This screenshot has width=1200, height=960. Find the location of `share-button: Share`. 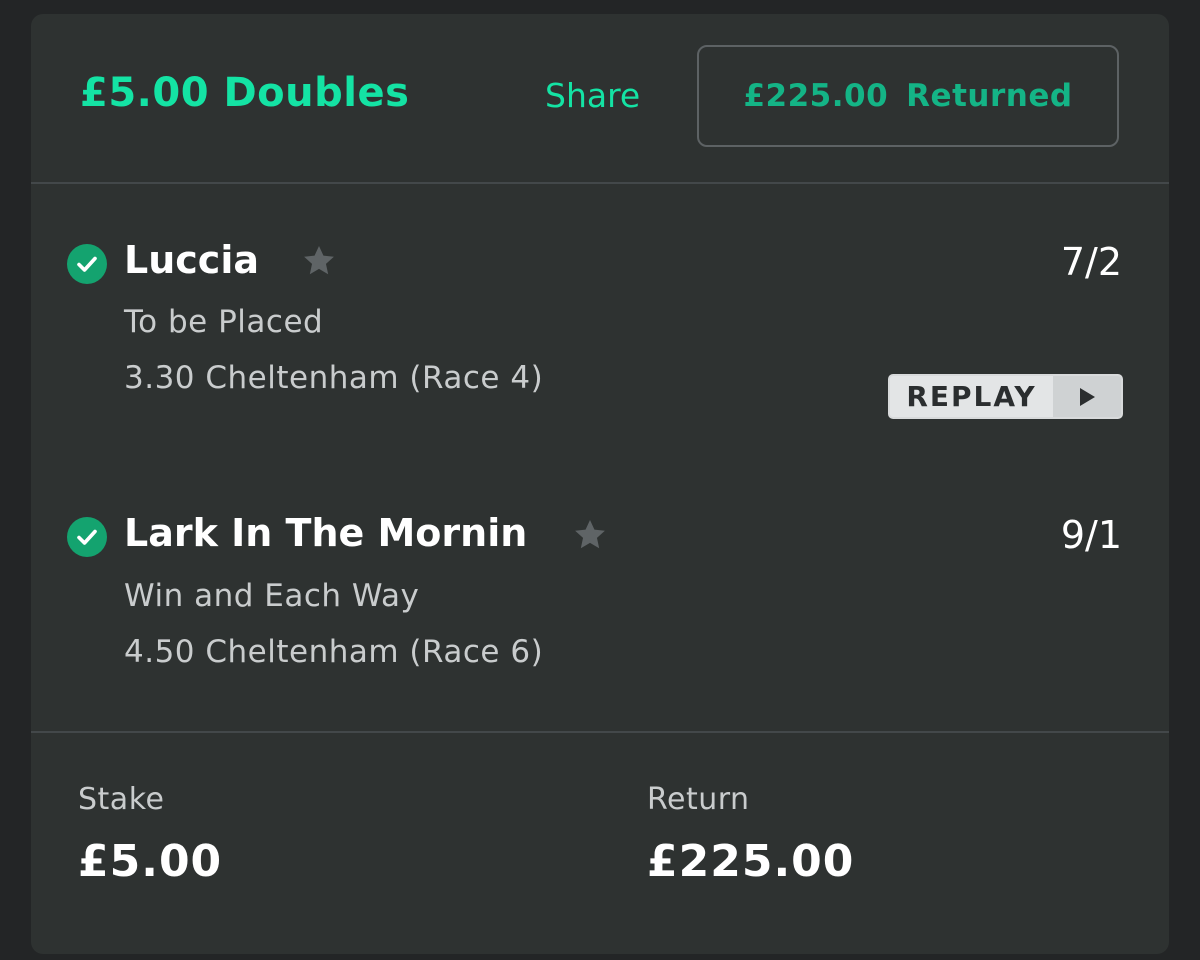

share-button: Share is located at coordinates (592, 95).